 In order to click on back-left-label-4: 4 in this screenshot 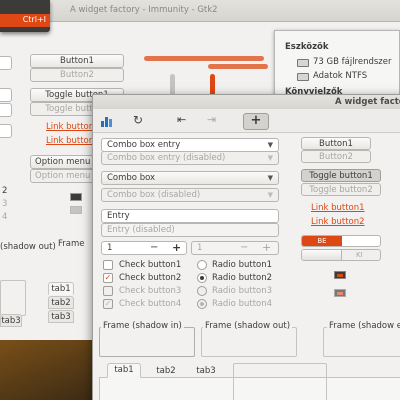, I will do `click(5, 217)`.